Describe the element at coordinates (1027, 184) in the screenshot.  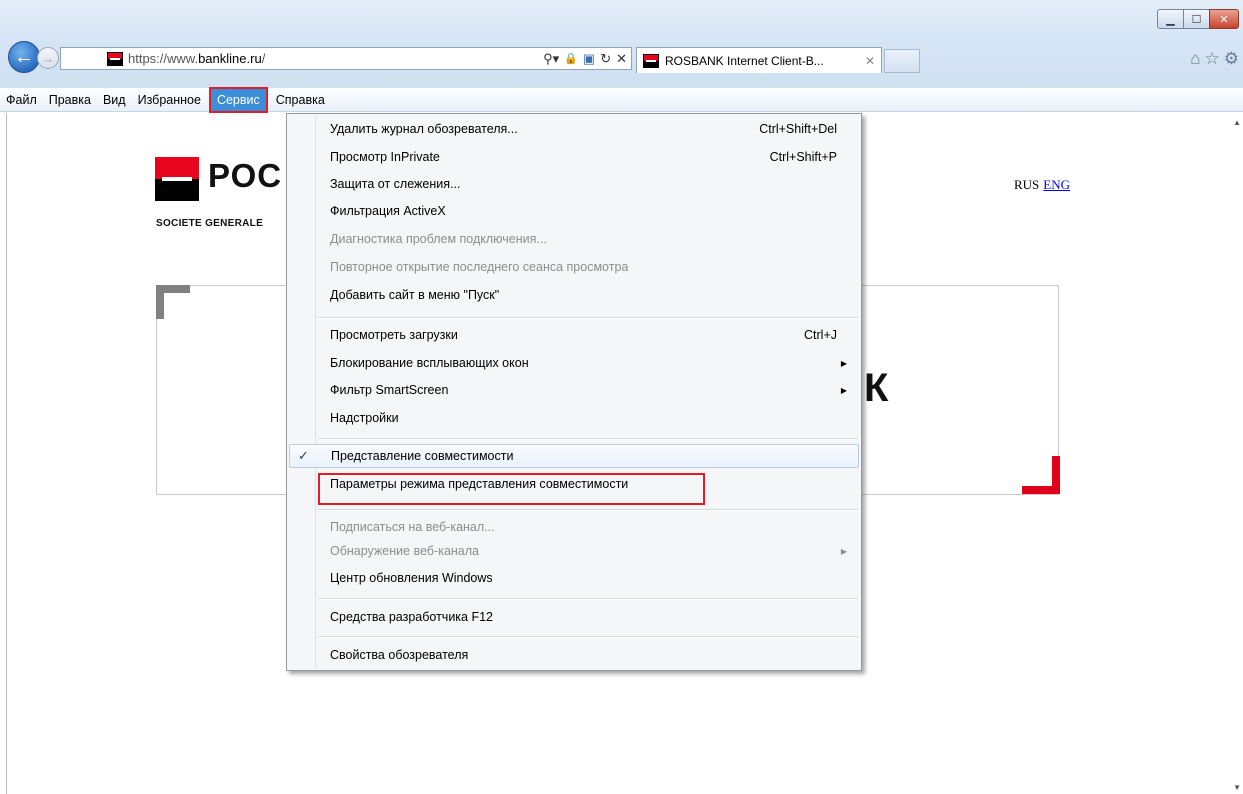
I see `lang-rus: RUS` at that location.